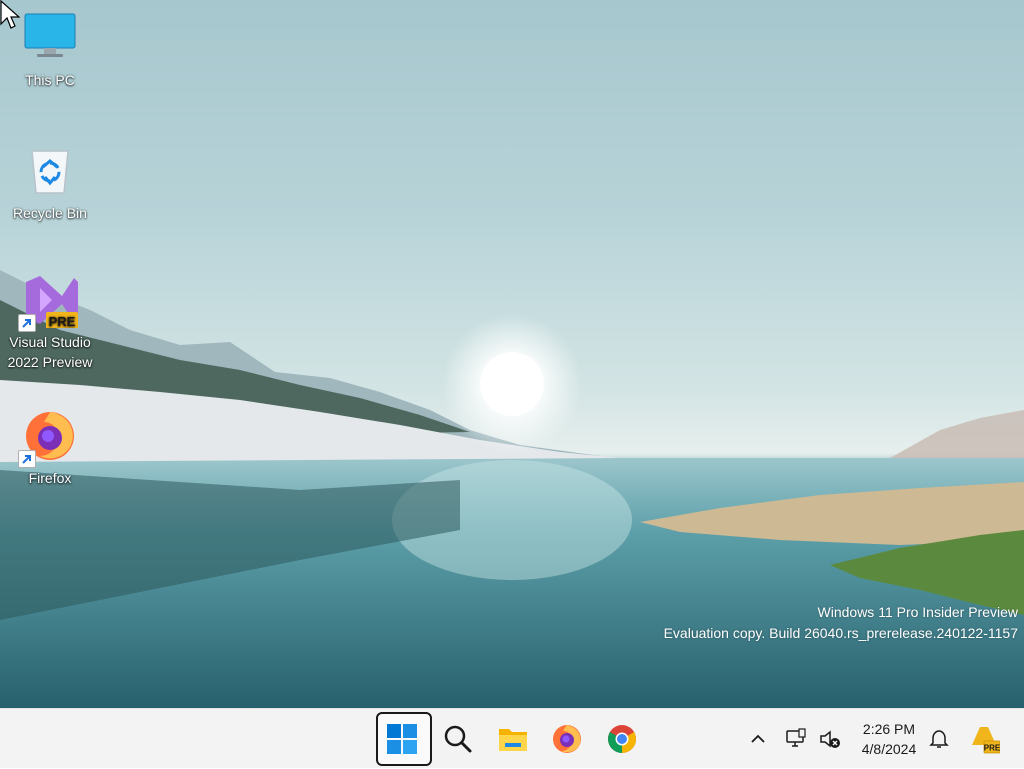  Describe the element at coordinates (797, 739) in the screenshot. I see `network-icon` at that location.